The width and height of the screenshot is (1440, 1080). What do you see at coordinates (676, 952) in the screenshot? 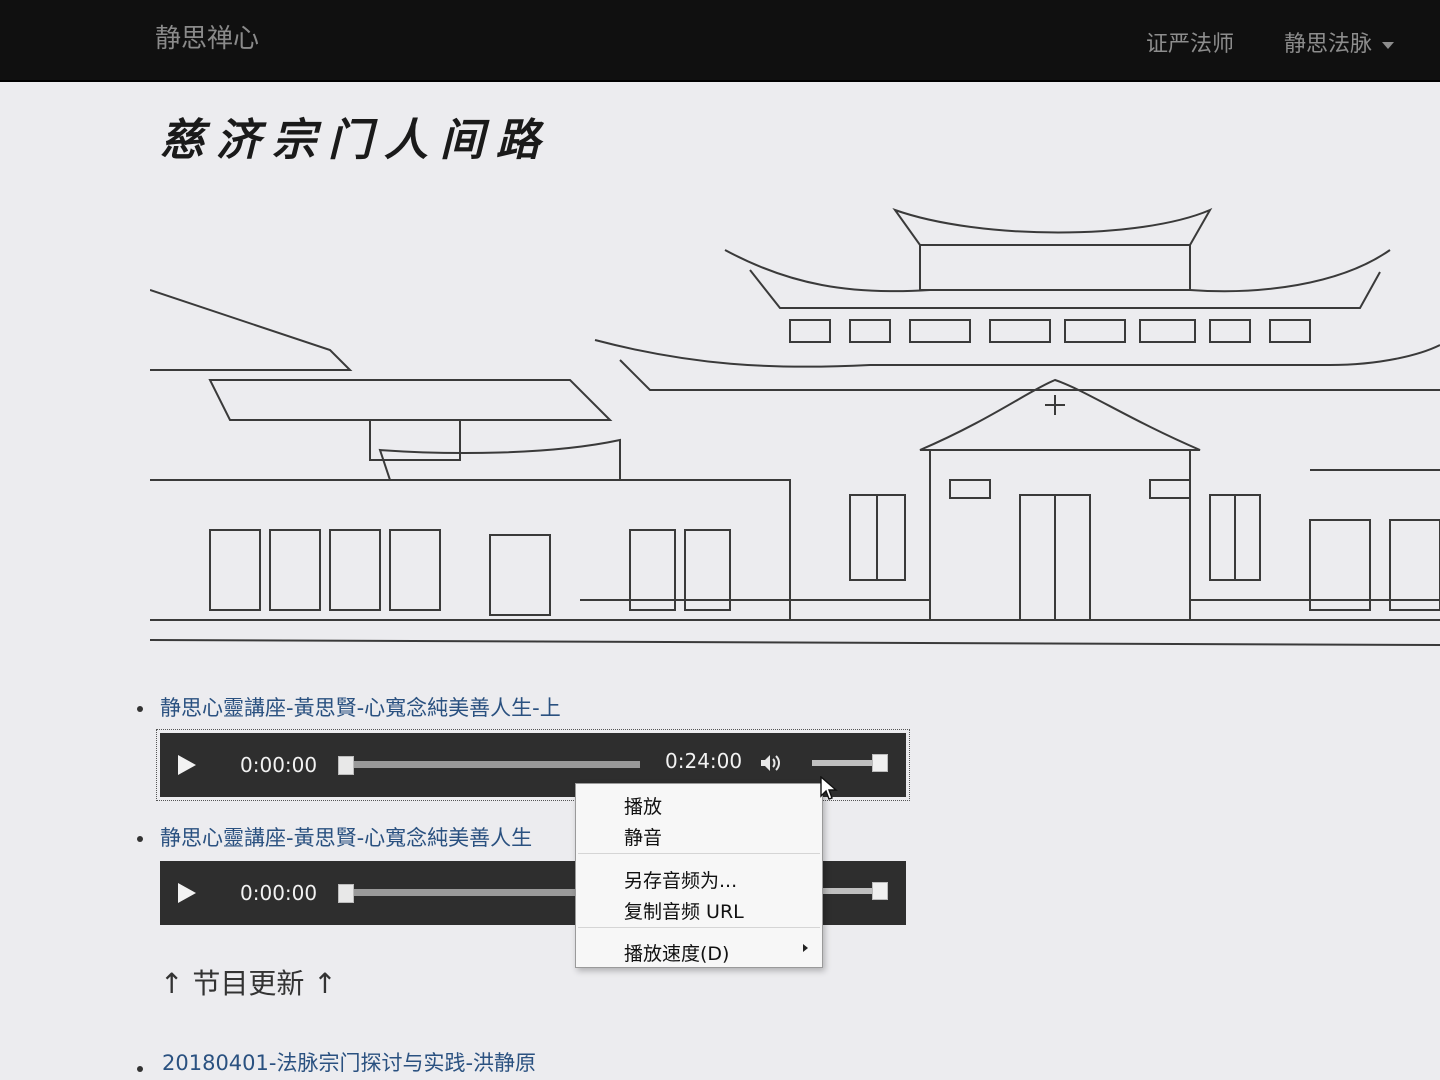
I see `menu-item-playback-speed: 播放速度(D)` at bounding box center [676, 952].